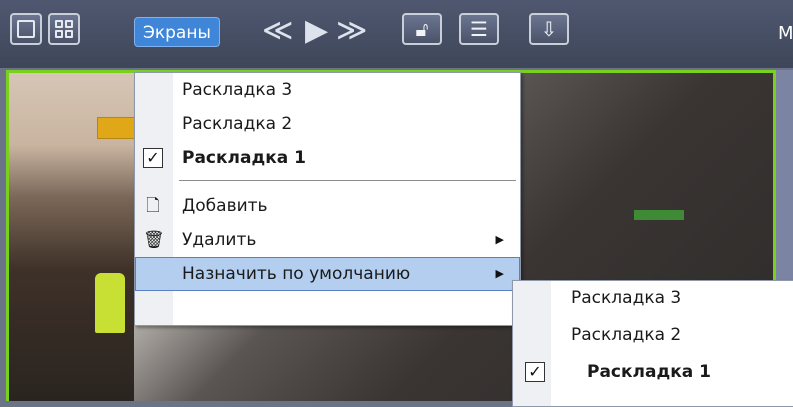 This screenshot has width=793, height=407. Describe the element at coordinates (26, 29) in the screenshot. I see `single-view-button` at that location.